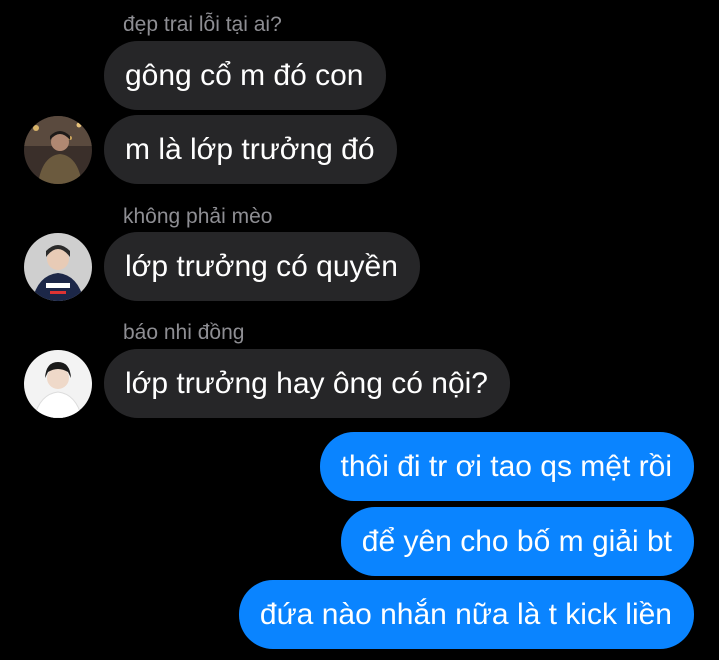 Image resolution: width=719 pixels, height=660 pixels. What do you see at coordinates (202, 24) in the screenshot?
I see `sender-name: đẹp trai lỗi tại ai?` at bounding box center [202, 24].